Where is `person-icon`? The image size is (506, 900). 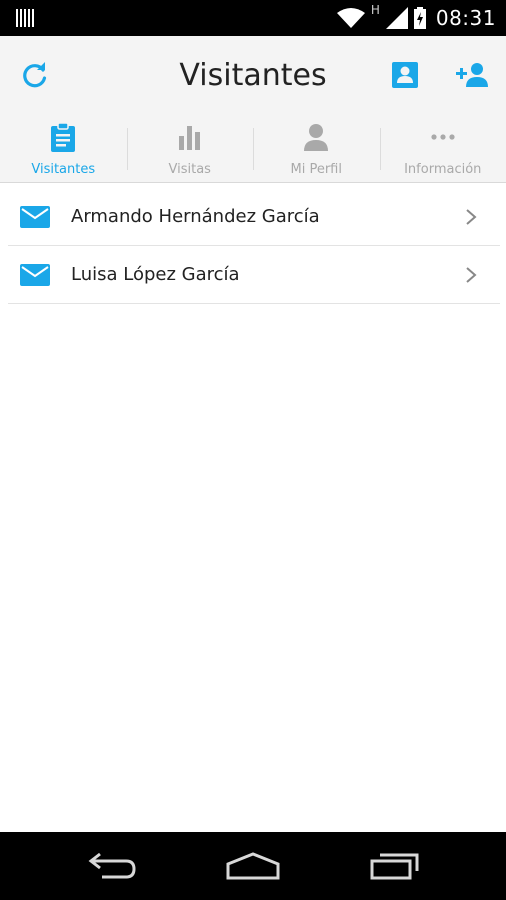
person-icon is located at coordinates (316, 137).